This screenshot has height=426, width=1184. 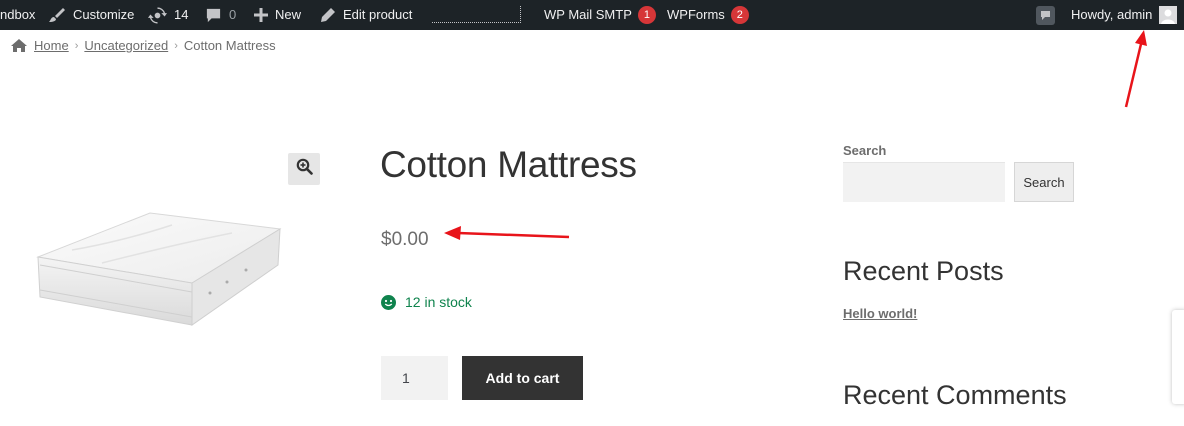 I want to click on brush-icon, so click(x=57, y=15).